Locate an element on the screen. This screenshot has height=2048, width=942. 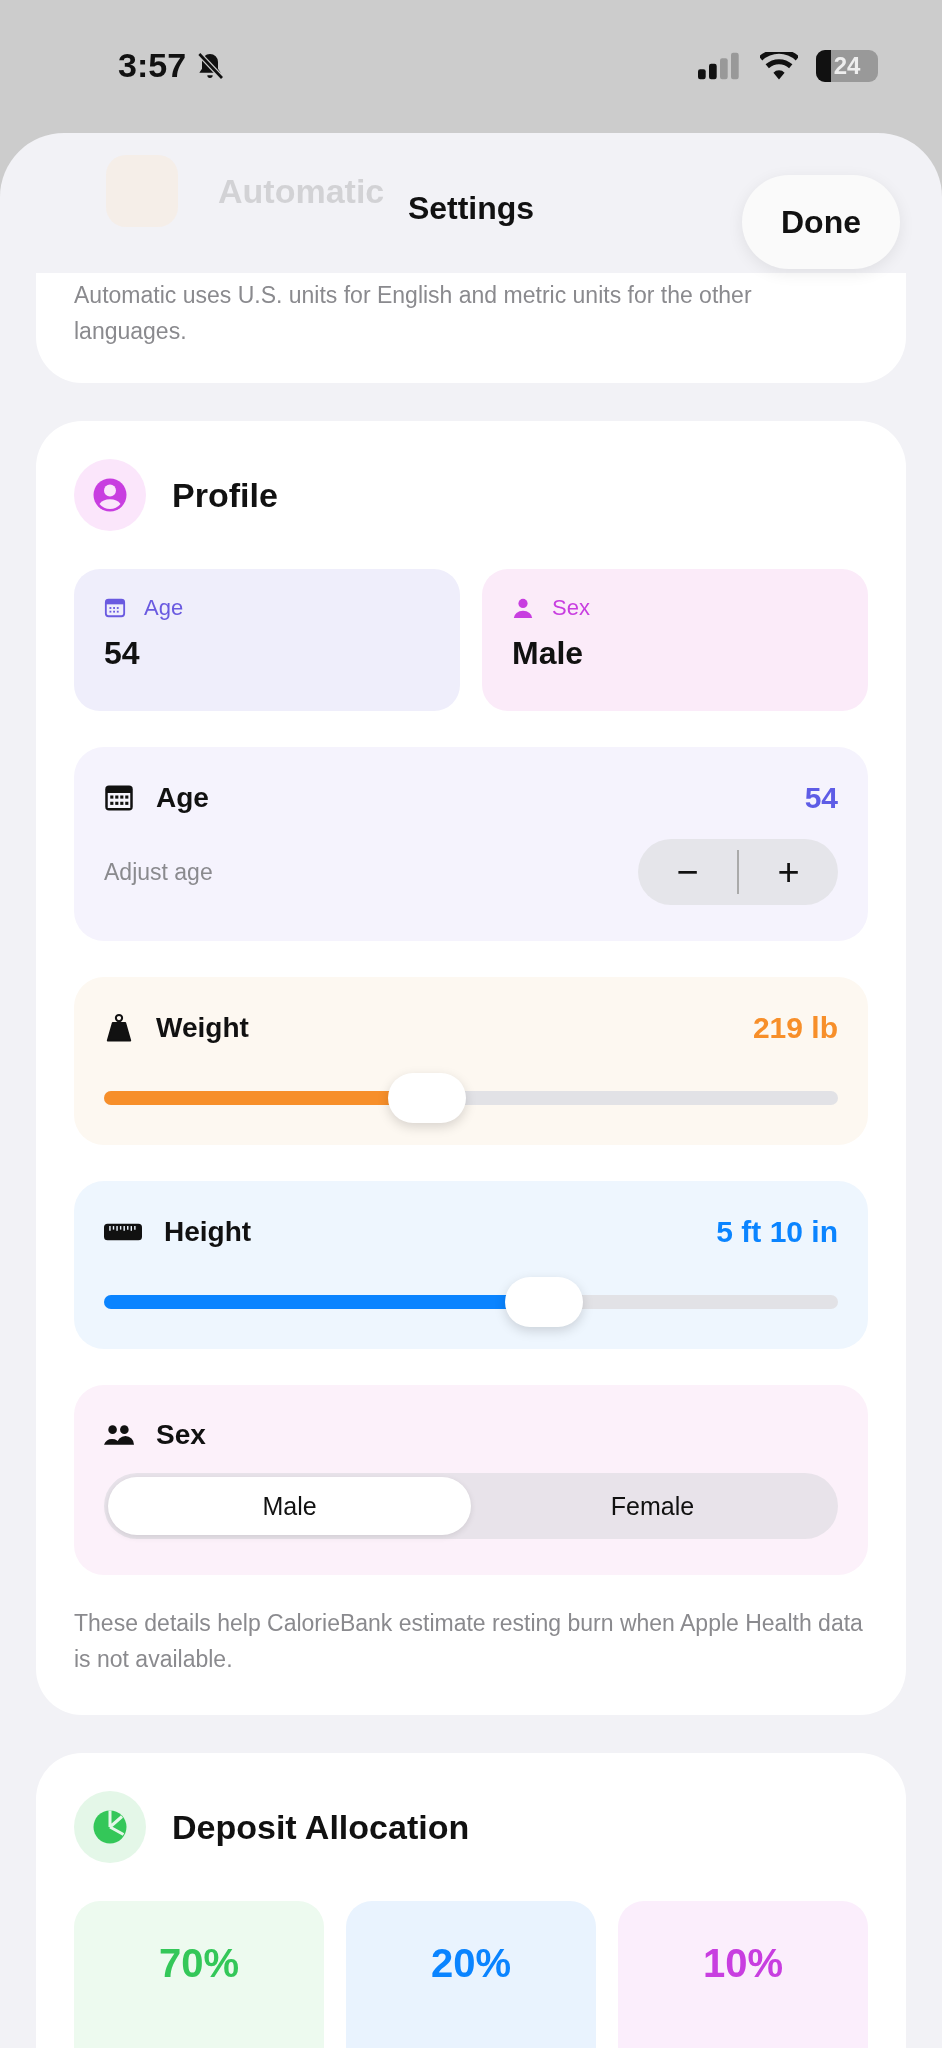
tile-label: Age is located at coordinates (164, 608).